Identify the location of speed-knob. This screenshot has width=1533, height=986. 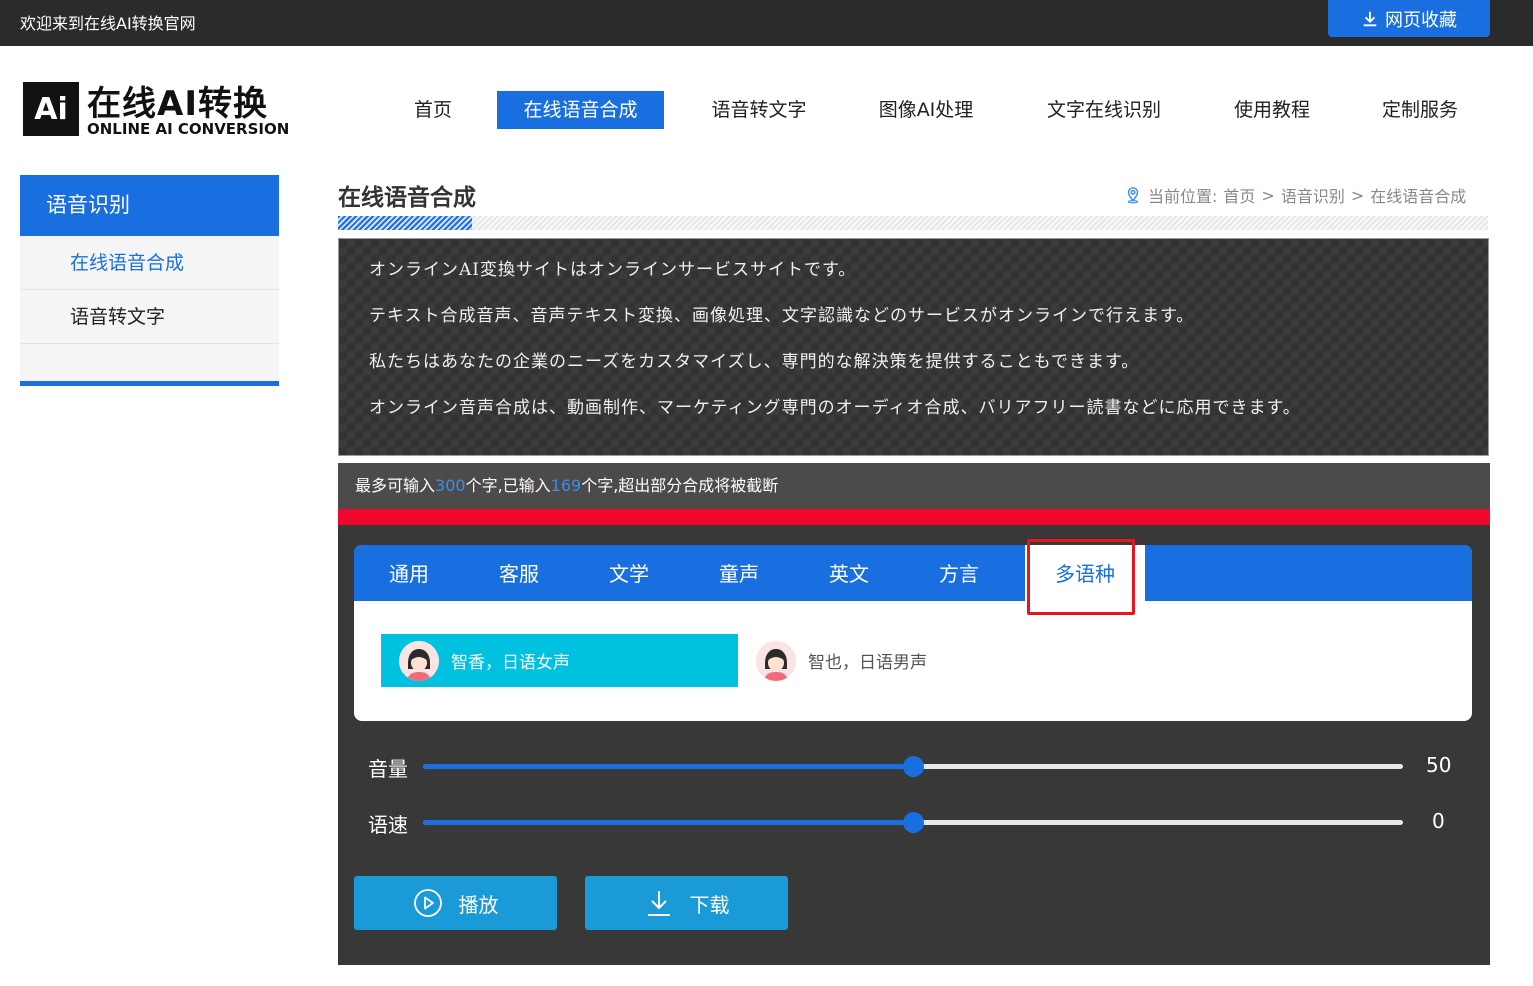
(913, 822).